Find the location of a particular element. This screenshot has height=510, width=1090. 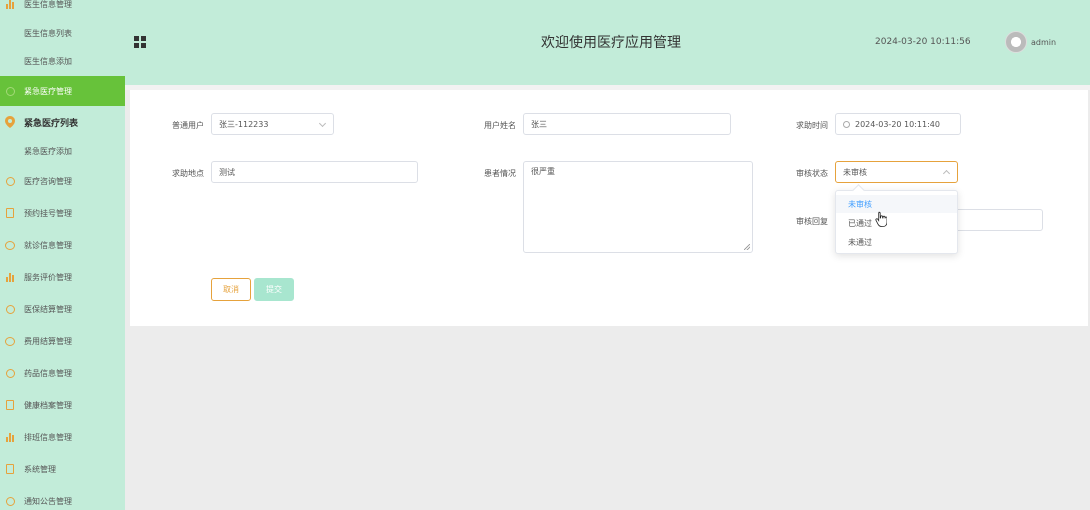

sidebar-item-doctor-info-add: 医生信息添加 is located at coordinates (62, 61).